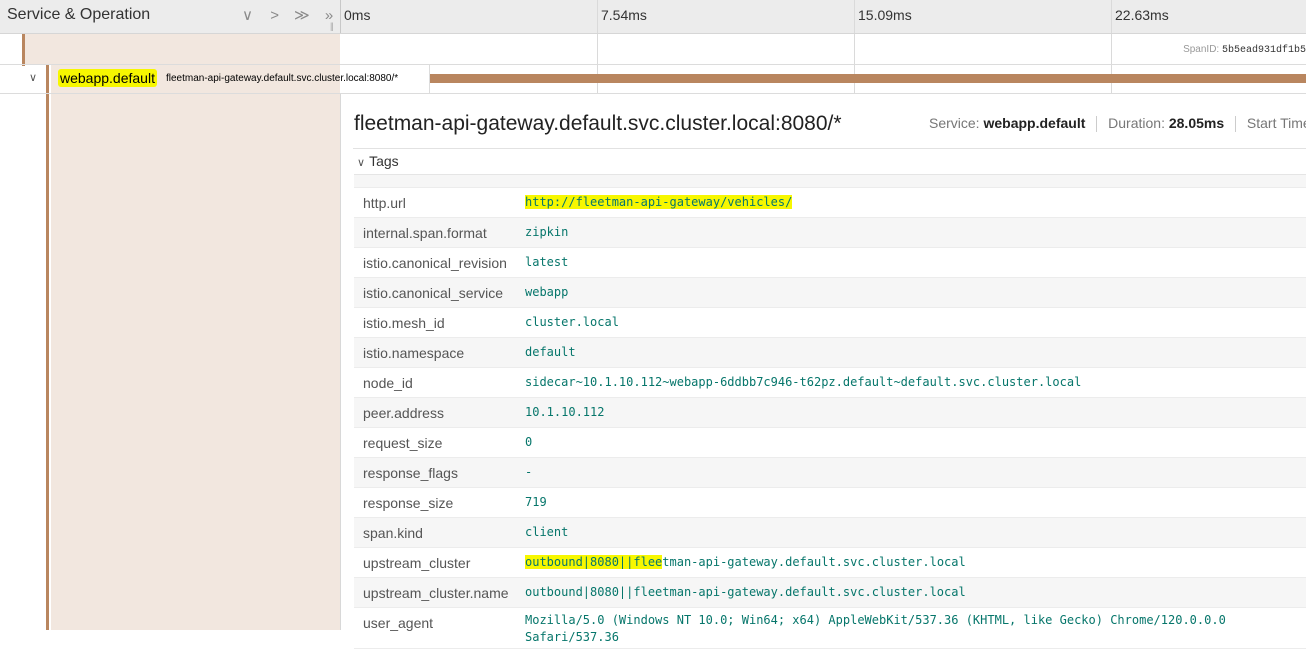 The height and width of the screenshot is (649, 1306). What do you see at coordinates (384, 203) in the screenshot?
I see `tag-key: http.url` at bounding box center [384, 203].